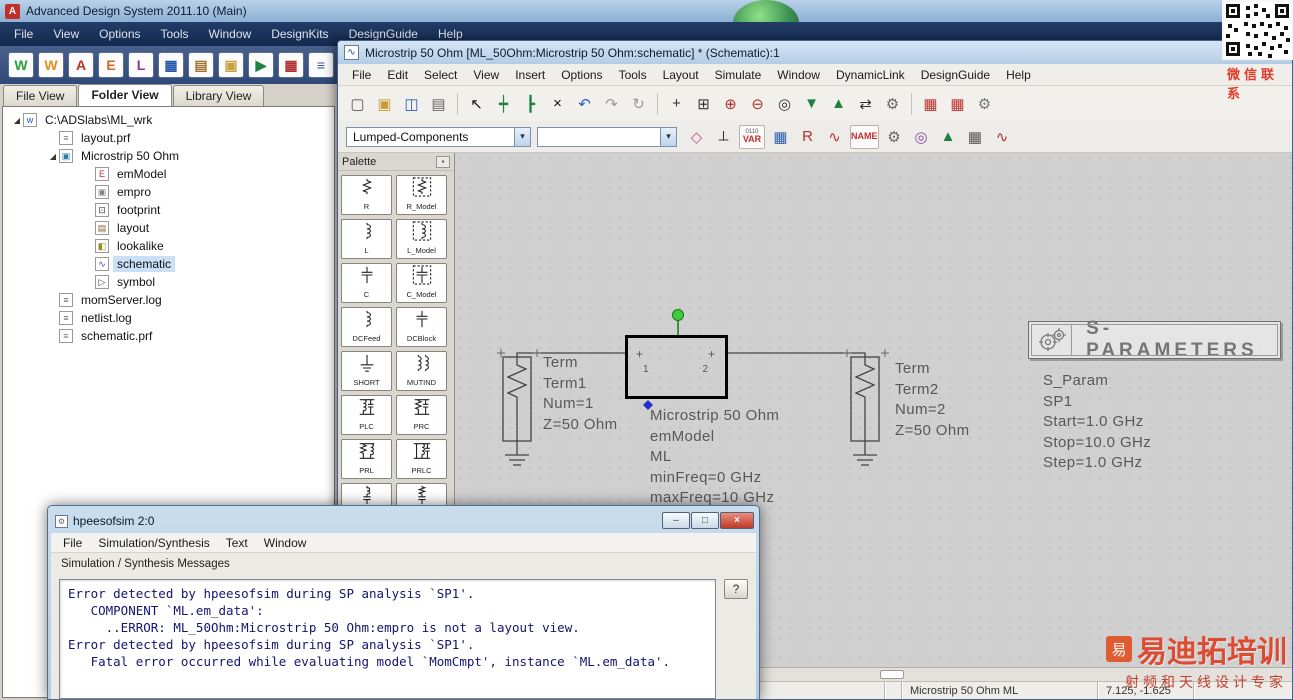 Image resolution: width=1293 pixels, height=700 pixels. What do you see at coordinates (421, 459) in the screenshot?
I see `palette-prlc: PRLC` at bounding box center [421, 459].